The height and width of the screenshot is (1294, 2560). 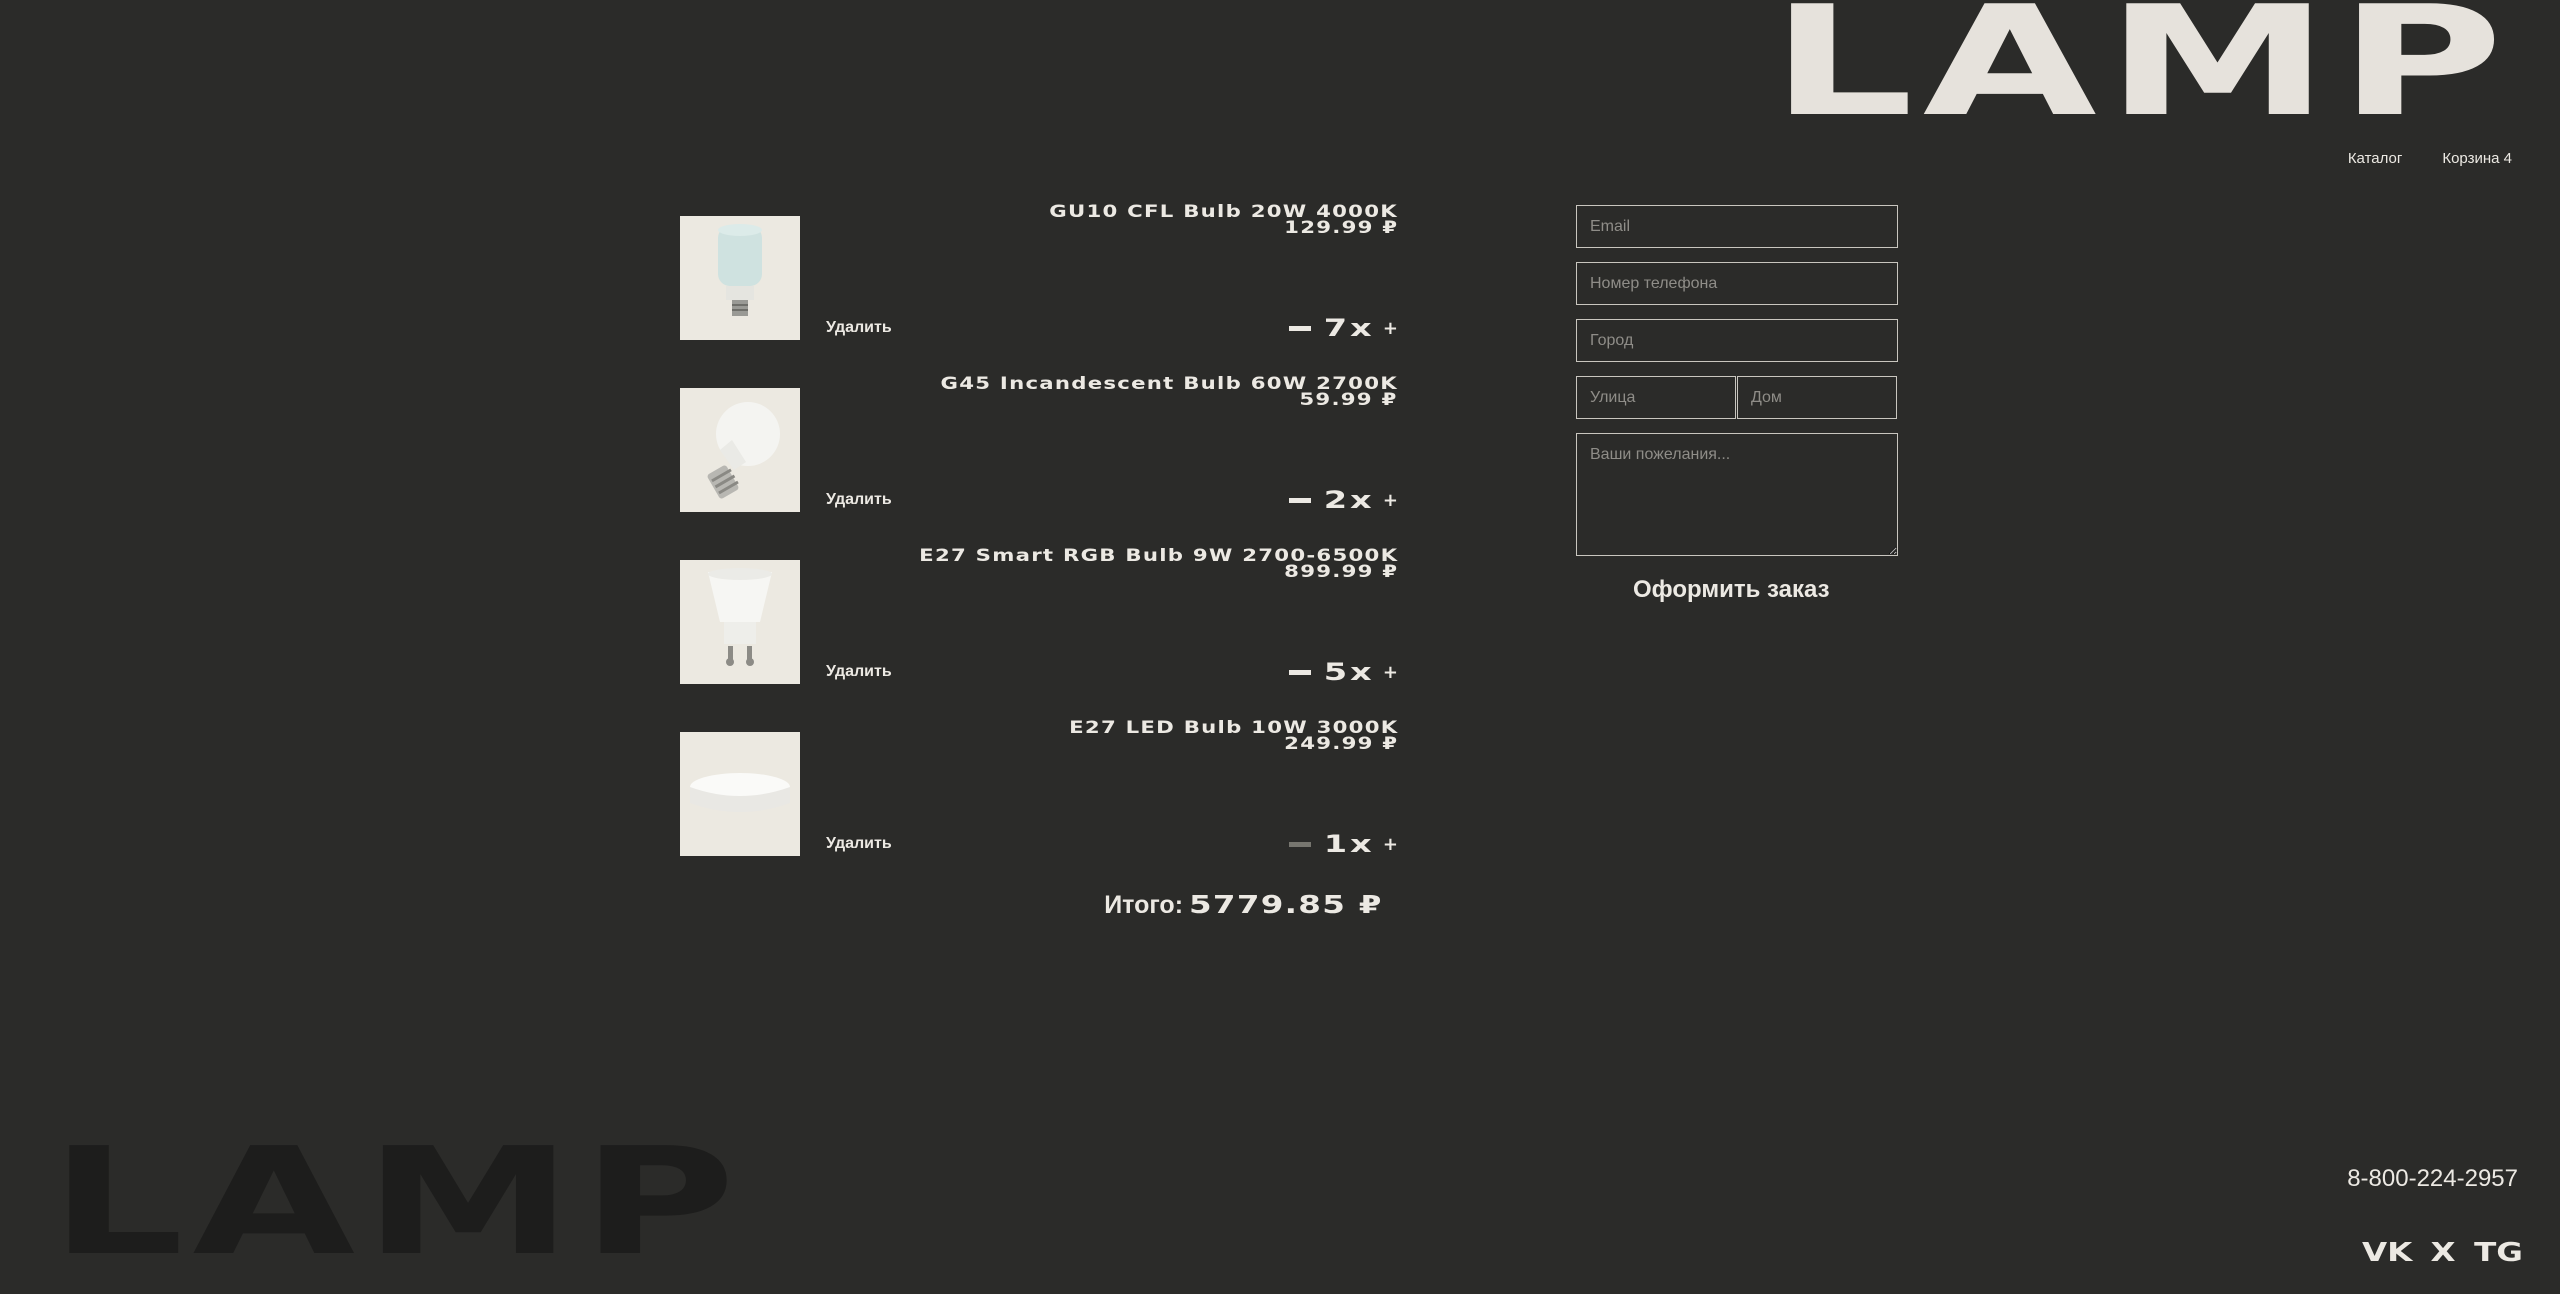 What do you see at coordinates (1731, 590) in the screenshot?
I see `submit-order-button: Оформить заказ` at bounding box center [1731, 590].